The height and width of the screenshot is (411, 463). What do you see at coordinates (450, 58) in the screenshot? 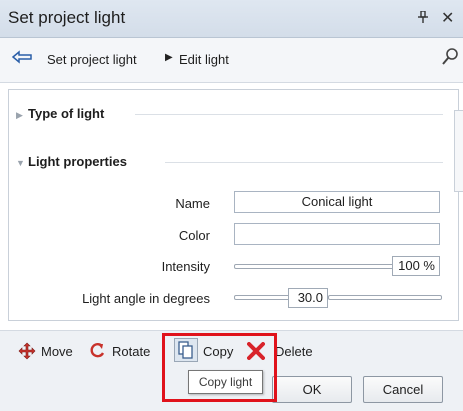
I see `search-icon` at bounding box center [450, 58].